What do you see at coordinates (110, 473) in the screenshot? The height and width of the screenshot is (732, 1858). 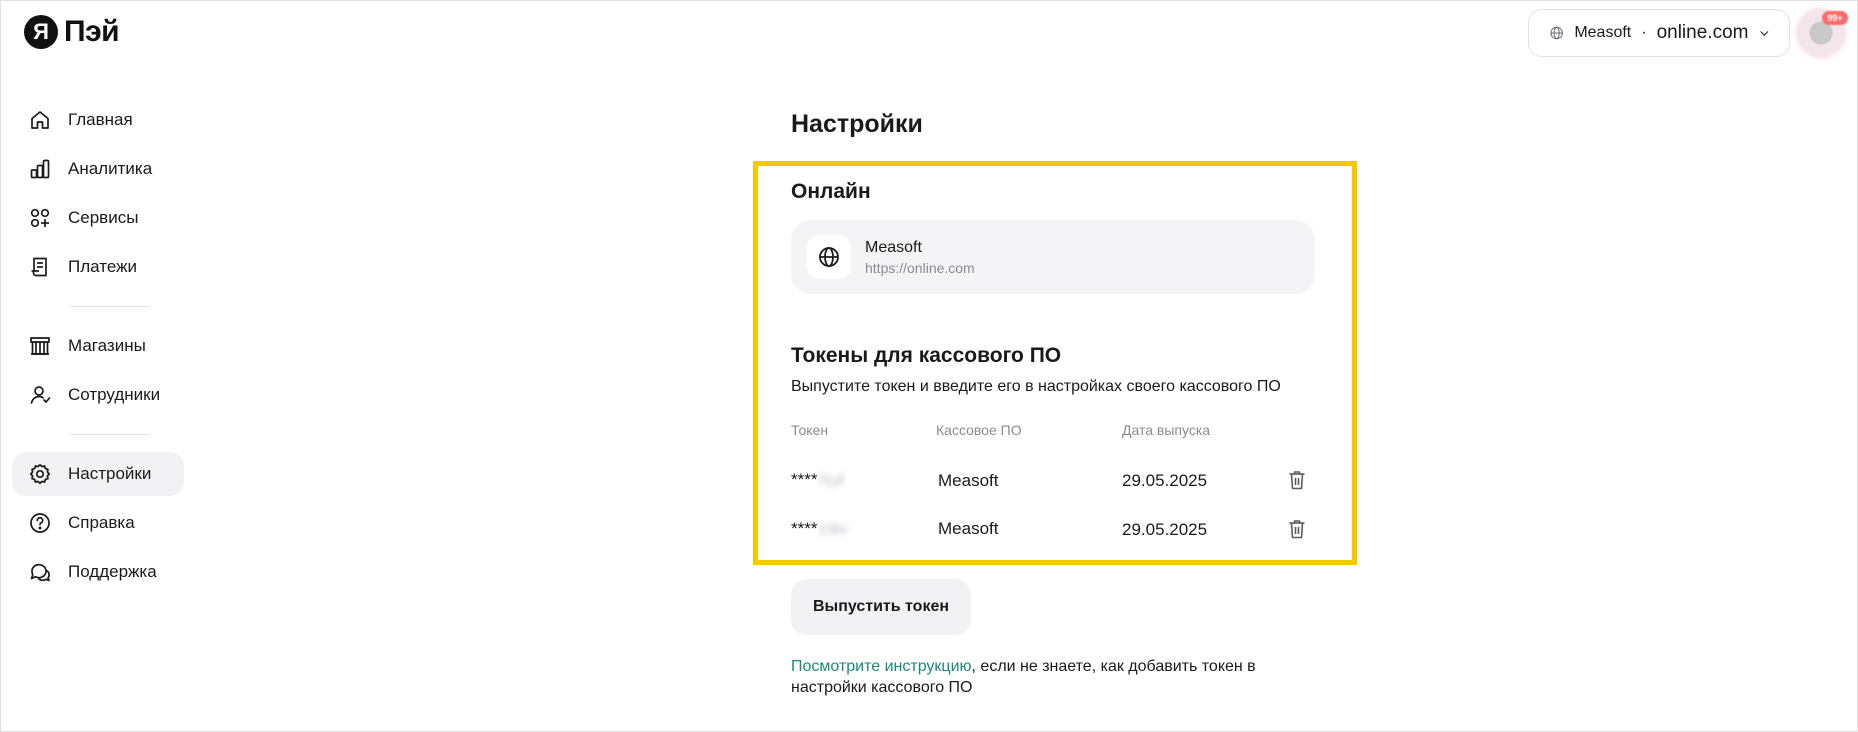 I see `sidebar-item-label: Настройки` at bounding box center [110, 473].